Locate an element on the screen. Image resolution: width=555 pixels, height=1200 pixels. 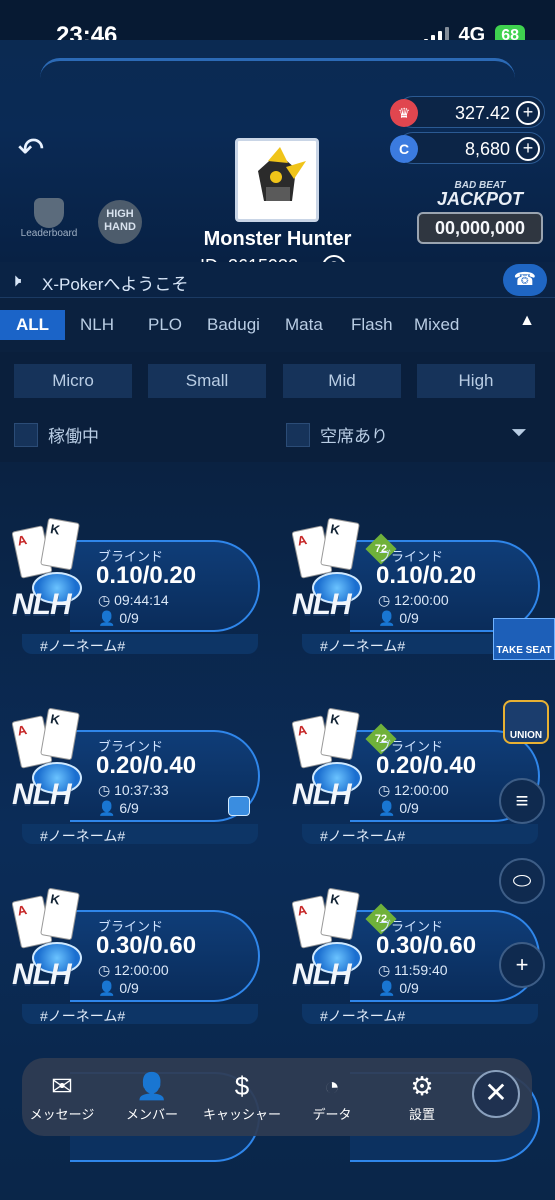
high-hand-label: HIGH HAND is located at coordinates (120, 220).